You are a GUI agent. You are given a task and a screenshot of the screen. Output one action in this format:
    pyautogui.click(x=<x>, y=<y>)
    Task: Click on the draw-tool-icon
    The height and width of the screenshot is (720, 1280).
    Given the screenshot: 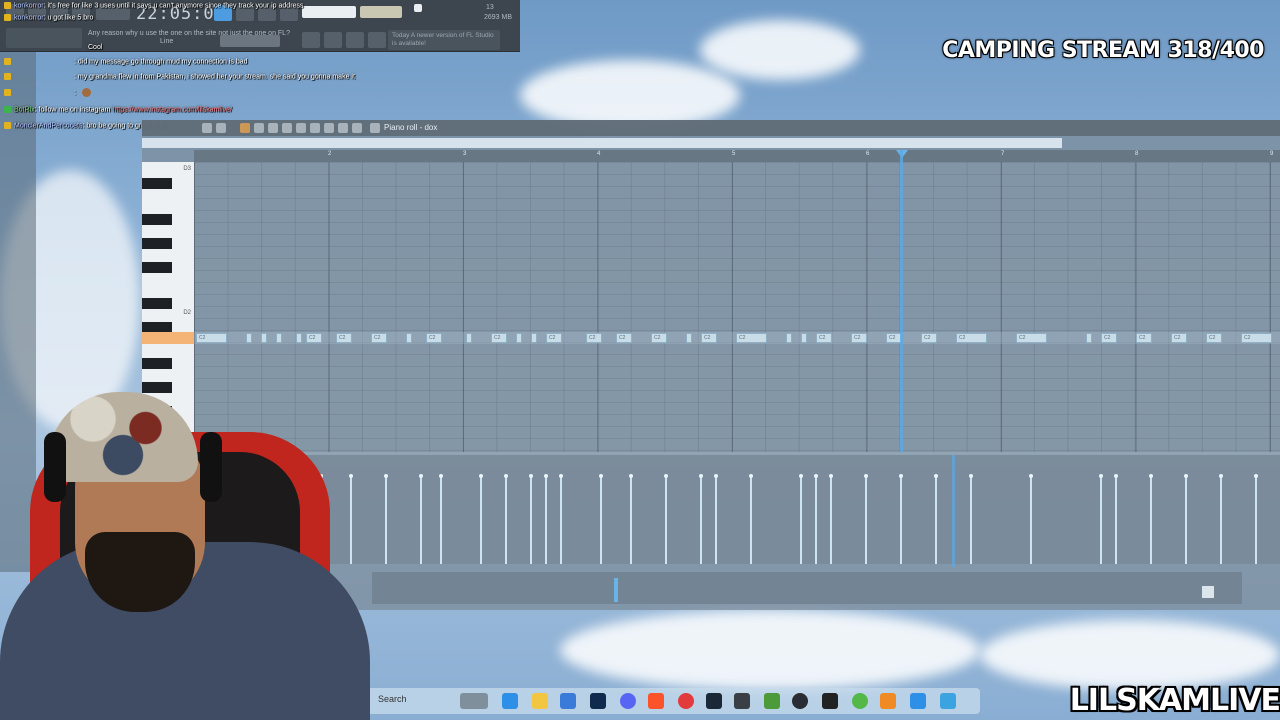 What is the action you would take?
    pyautogui.click(x=245, y=128)
    